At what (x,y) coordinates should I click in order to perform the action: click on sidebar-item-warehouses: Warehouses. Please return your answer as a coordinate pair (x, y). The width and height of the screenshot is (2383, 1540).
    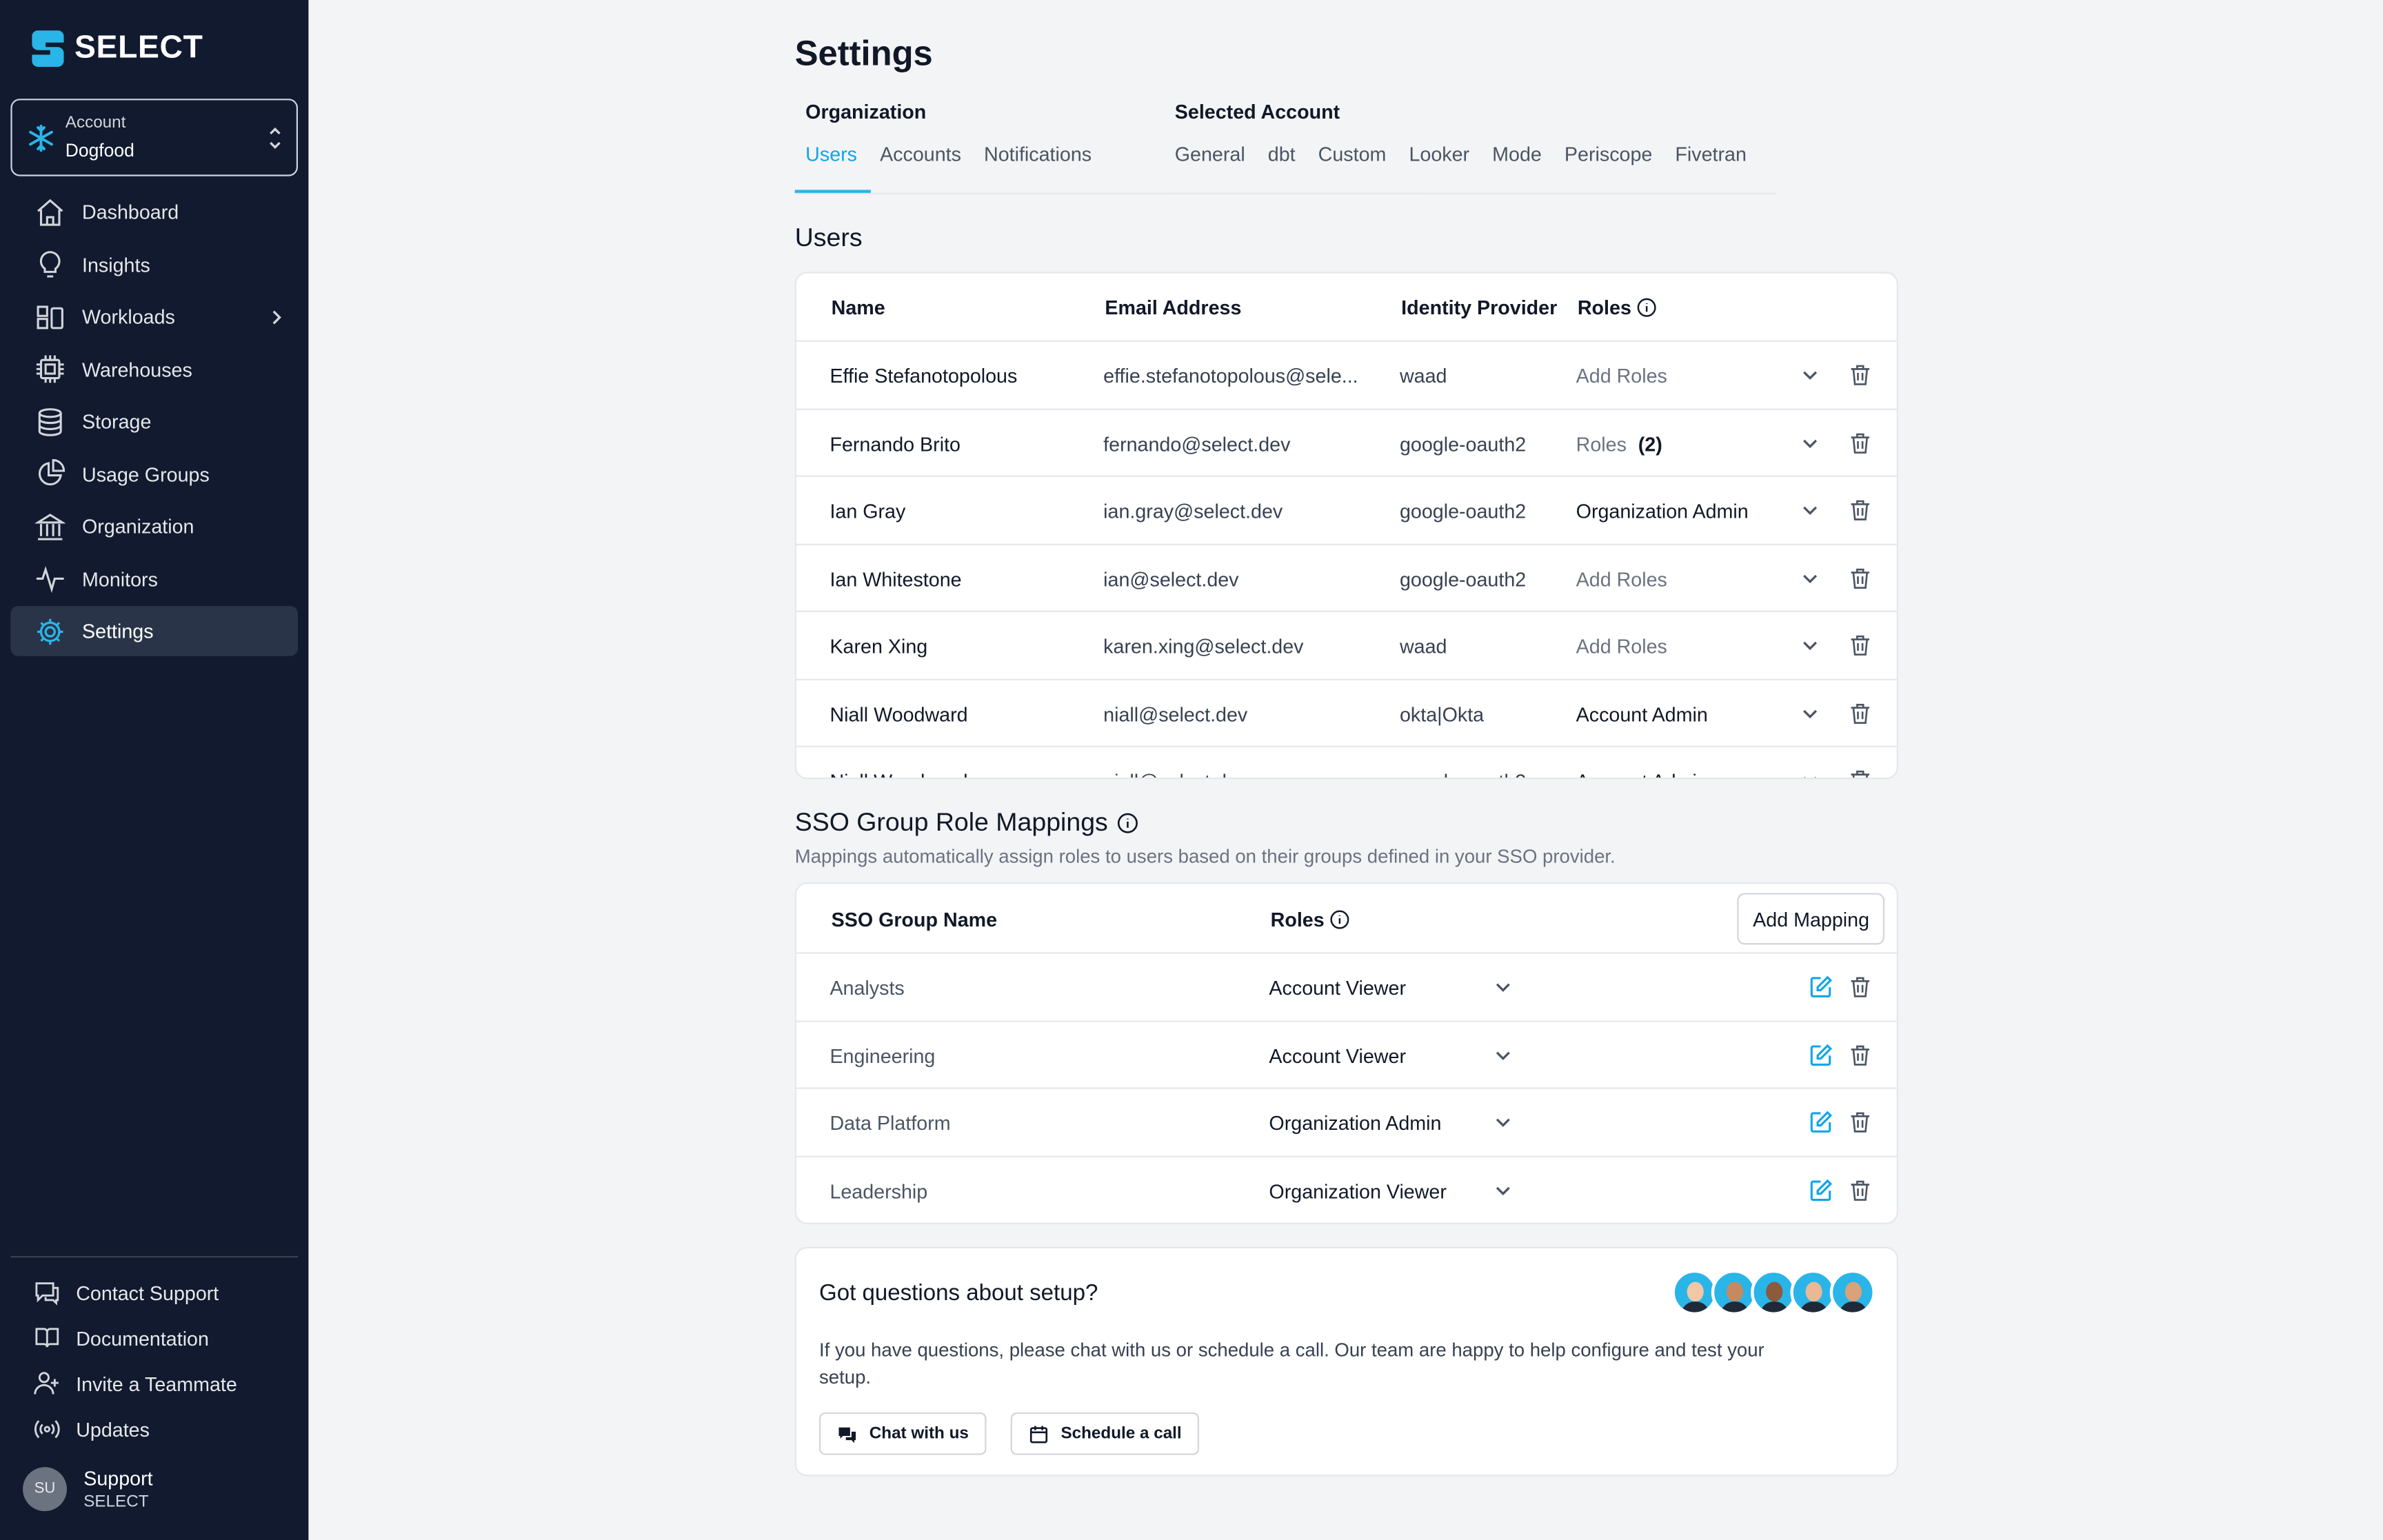
    Looking at the image, I should click on (154, 369).